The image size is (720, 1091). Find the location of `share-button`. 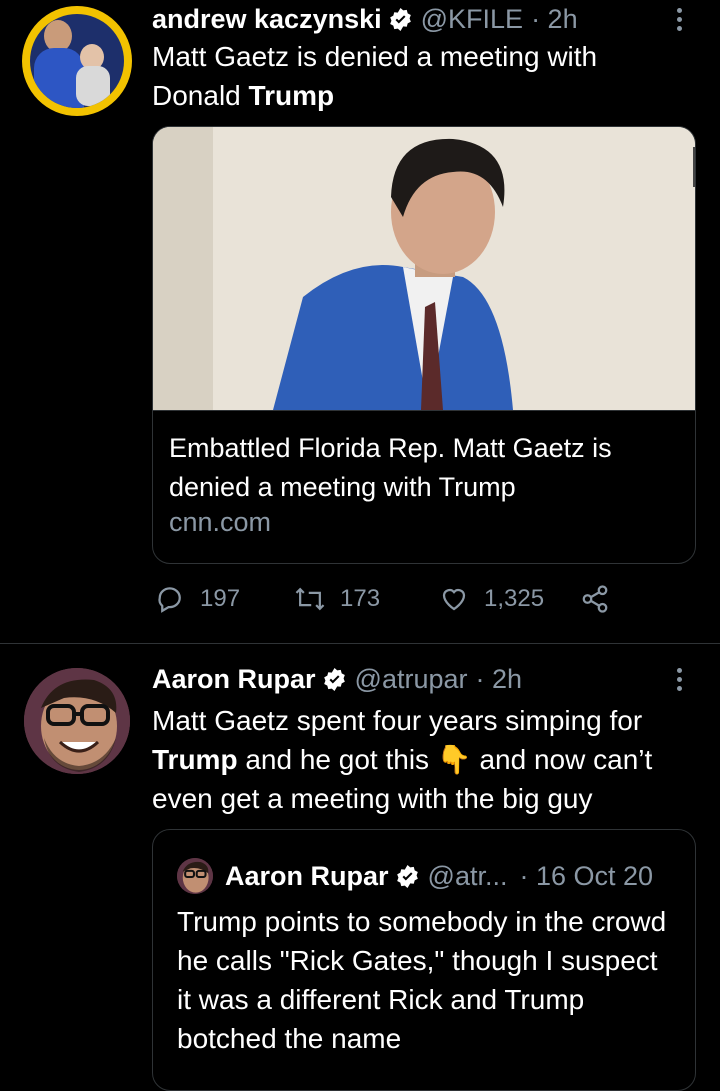

share-button is located at coordinates (602, 599).